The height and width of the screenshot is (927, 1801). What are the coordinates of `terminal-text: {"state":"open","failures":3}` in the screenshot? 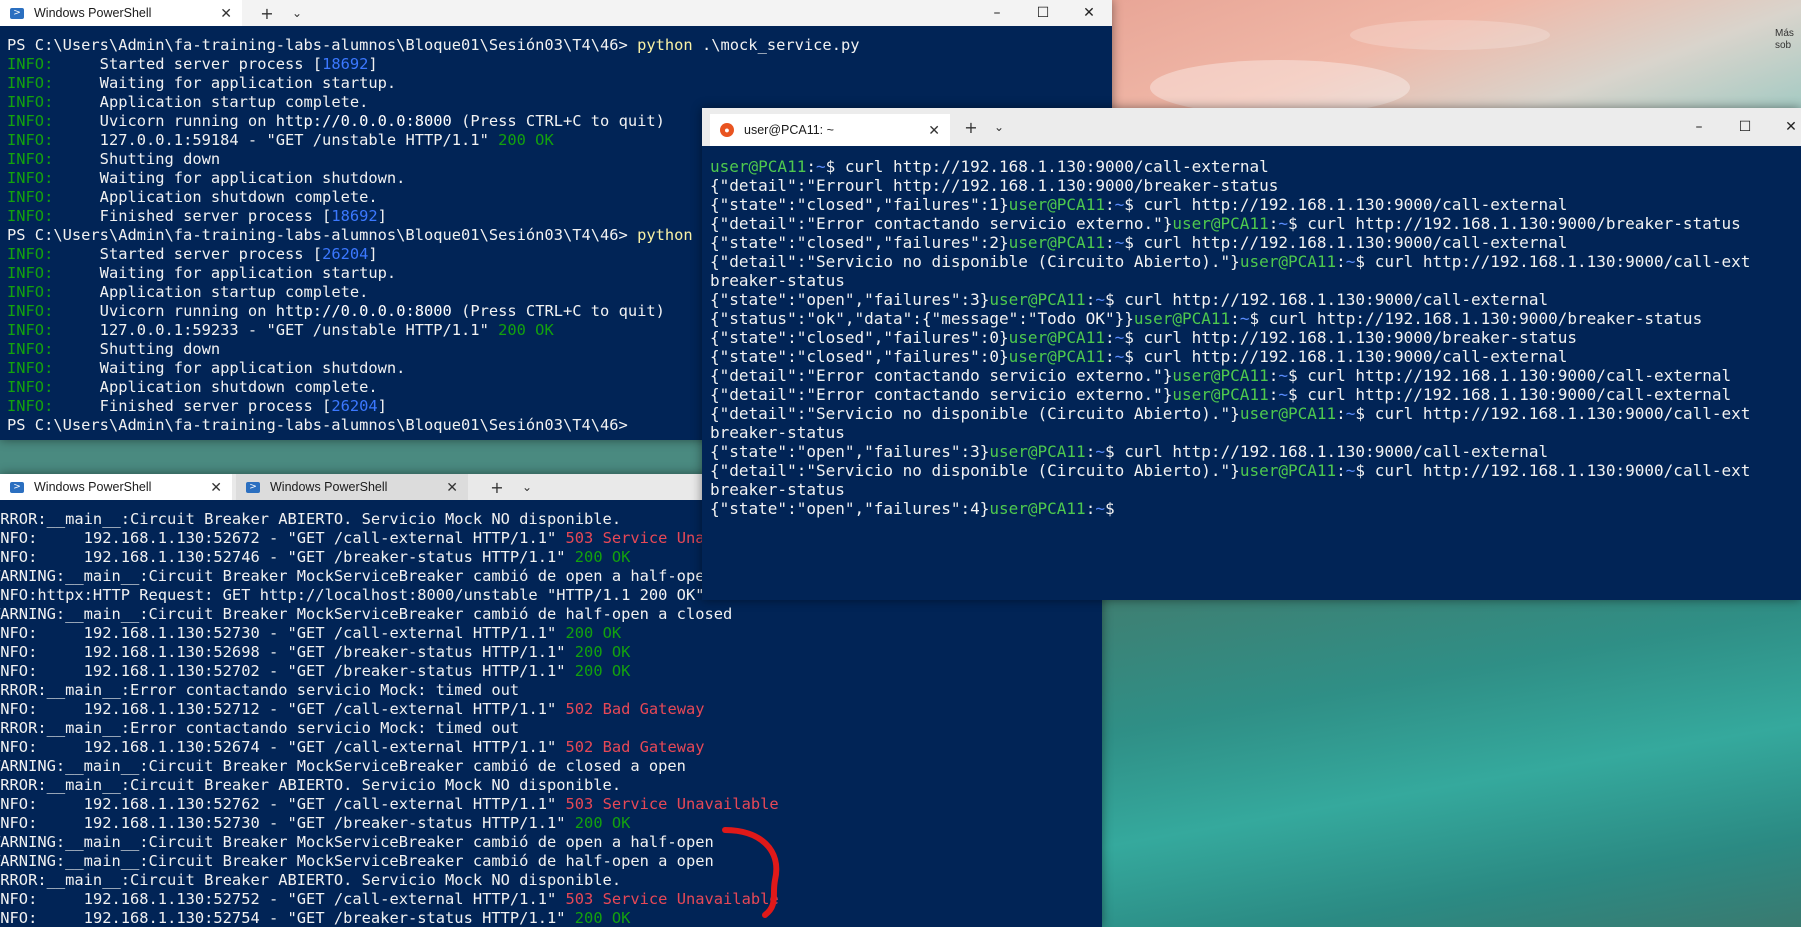 It's located at (850, 299).